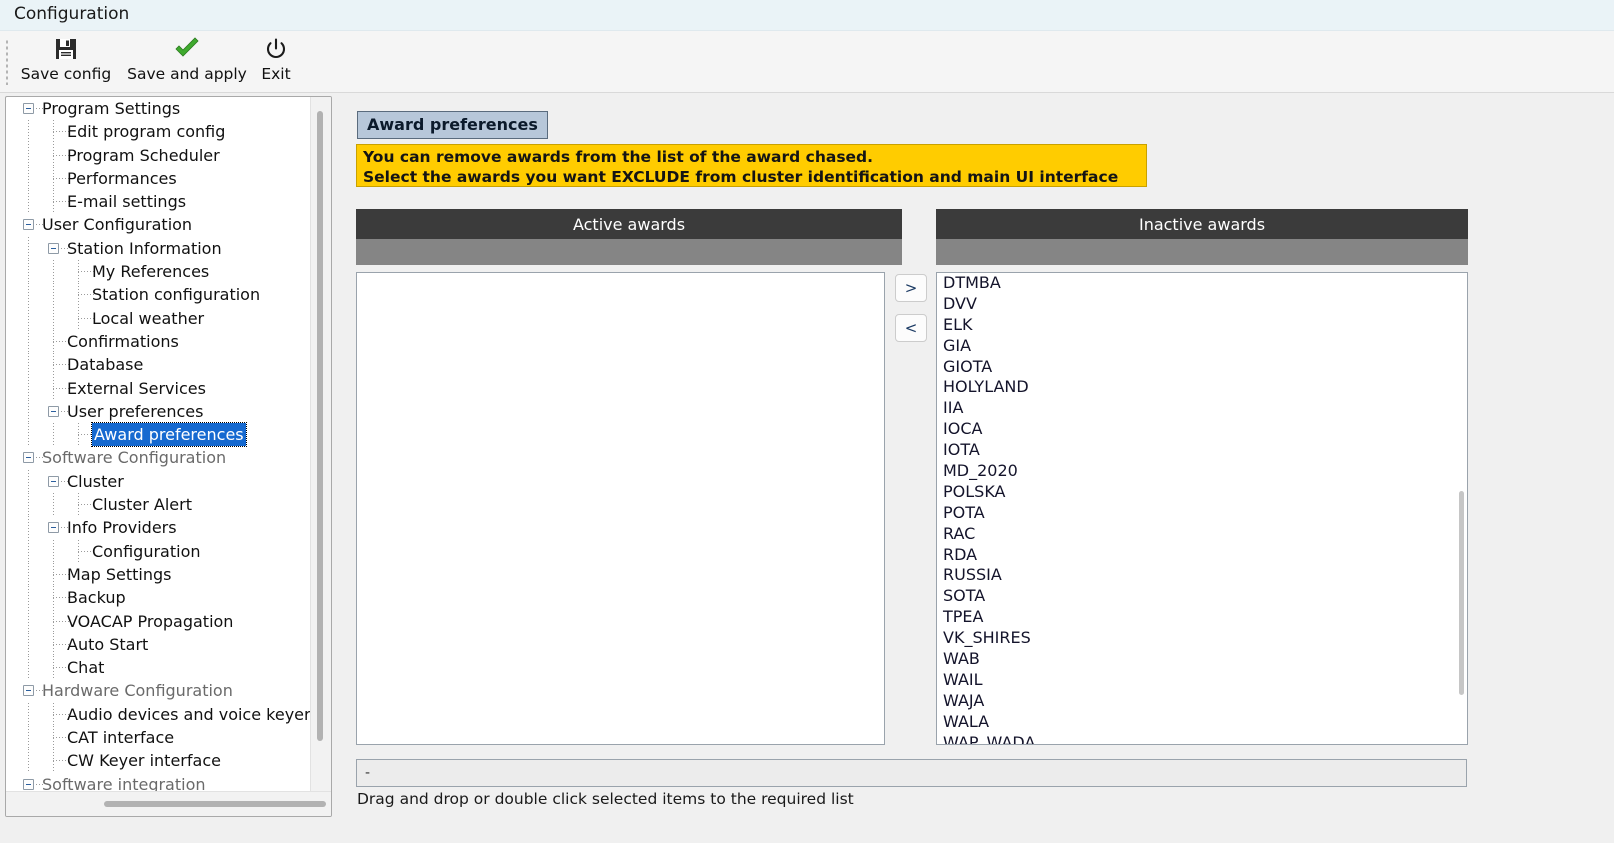 This screenshot has width=1614, height=843. What do you see at coordinates (1202, 346) in the screenshot?
I see `inactive-award-item: GIA` at bounding box center [1202, 346].